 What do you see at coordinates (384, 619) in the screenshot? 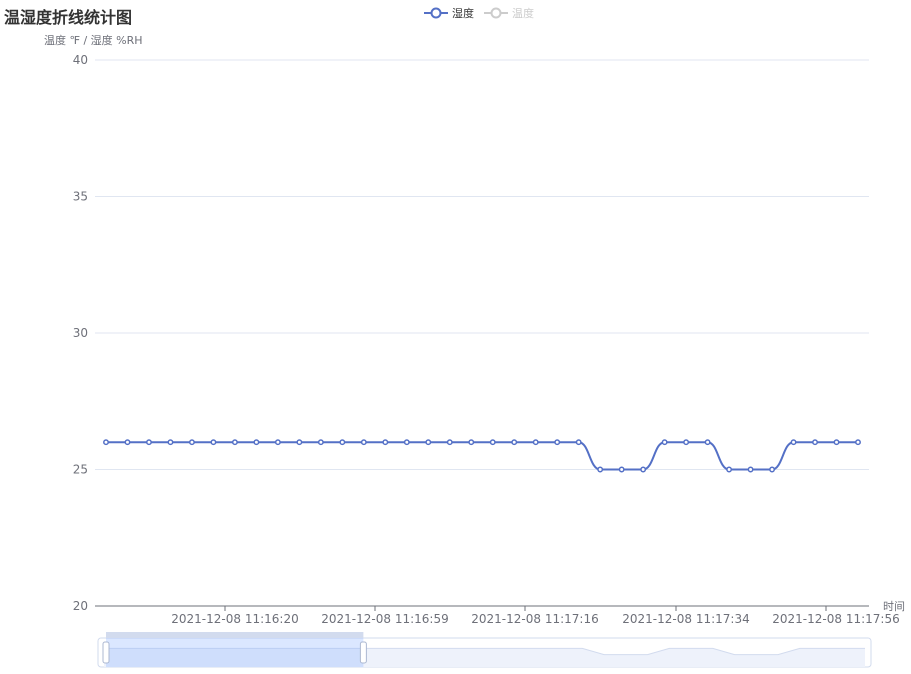
I see `x-tick-label: 2021-12-08 11:16:59` at bounding box center [384, 619].